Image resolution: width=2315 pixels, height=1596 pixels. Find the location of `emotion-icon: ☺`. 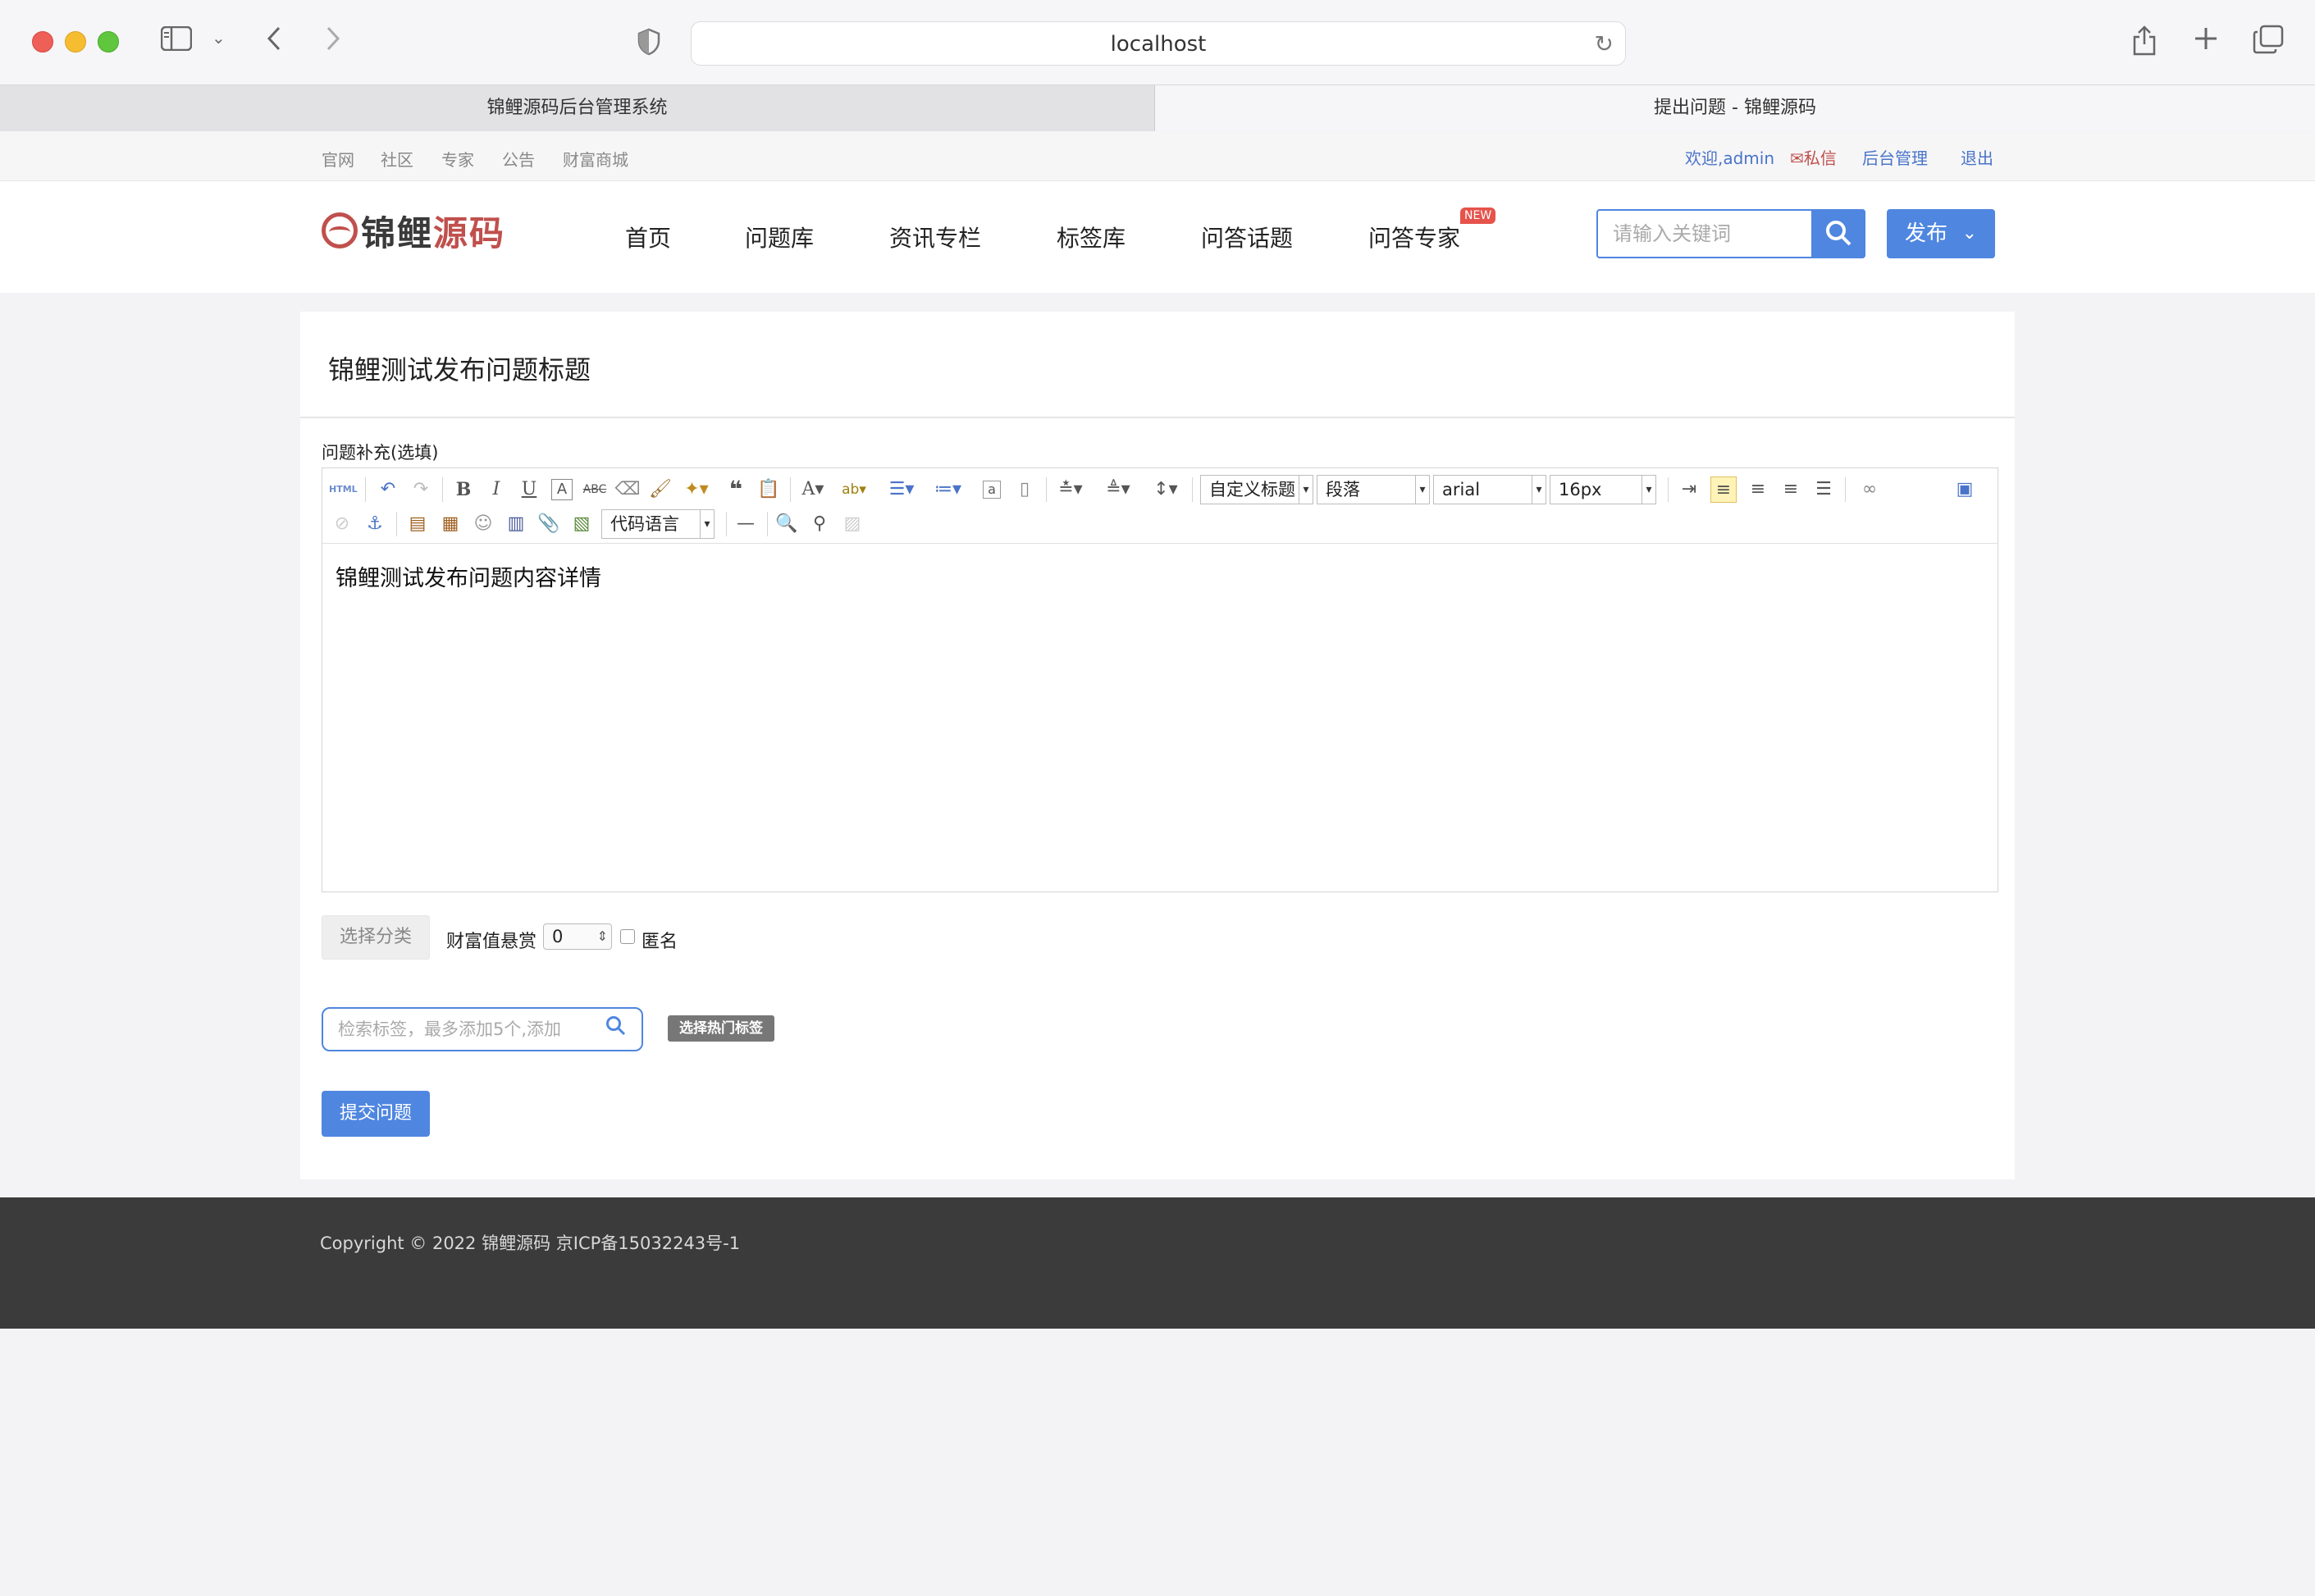

emotion-icon: ☺ is located at coordinates (483, 524).